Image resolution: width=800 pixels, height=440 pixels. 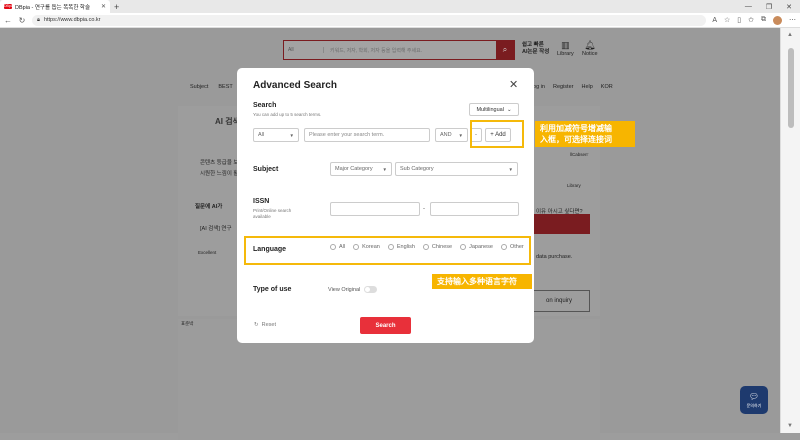 What do you see at coordinates (754, 396) in the screenshot?
I see `chat-icon: 💬︎` at bounding box center [754, 396].